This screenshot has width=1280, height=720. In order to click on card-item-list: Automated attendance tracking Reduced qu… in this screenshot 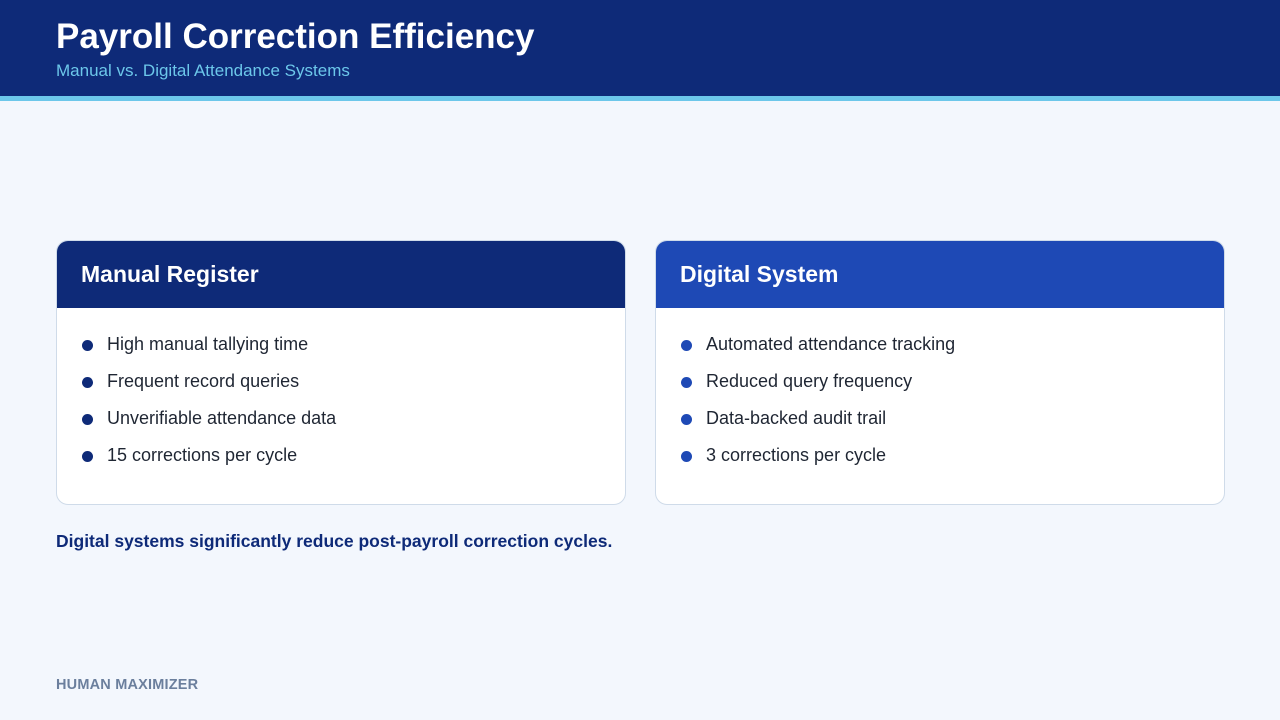, I will do `click(940, 394)`.